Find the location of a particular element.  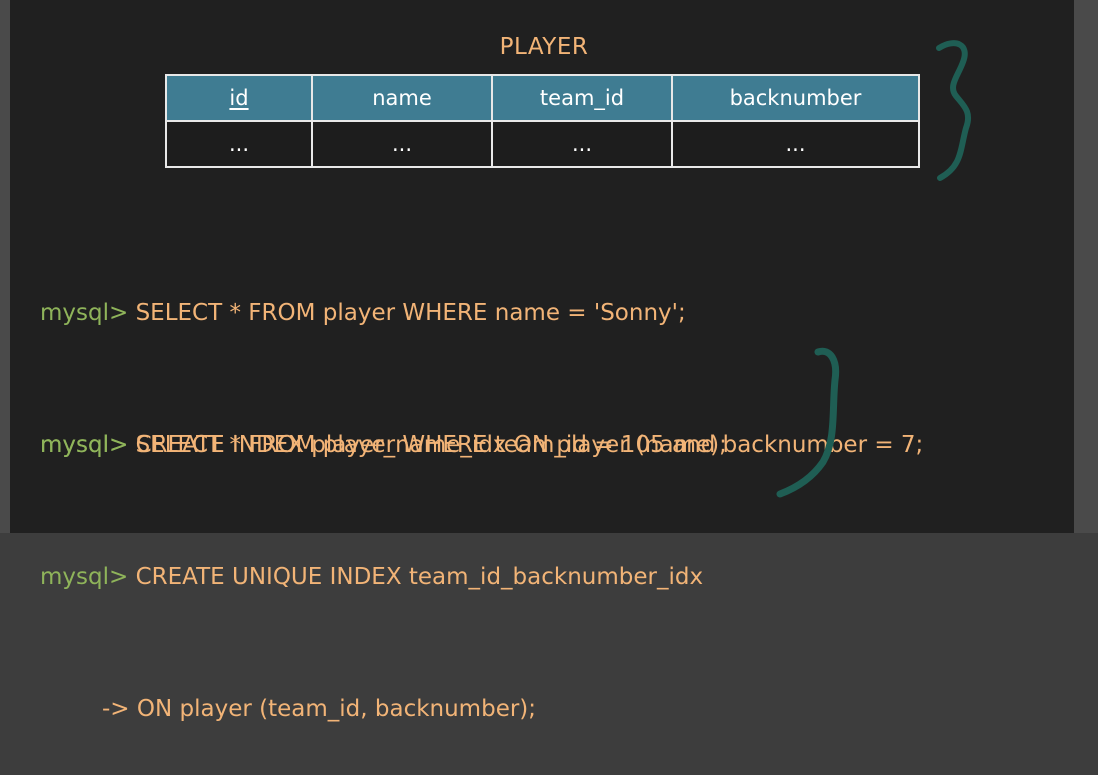

mysql-prompt: mysql> is located at coordinates (84, 577).